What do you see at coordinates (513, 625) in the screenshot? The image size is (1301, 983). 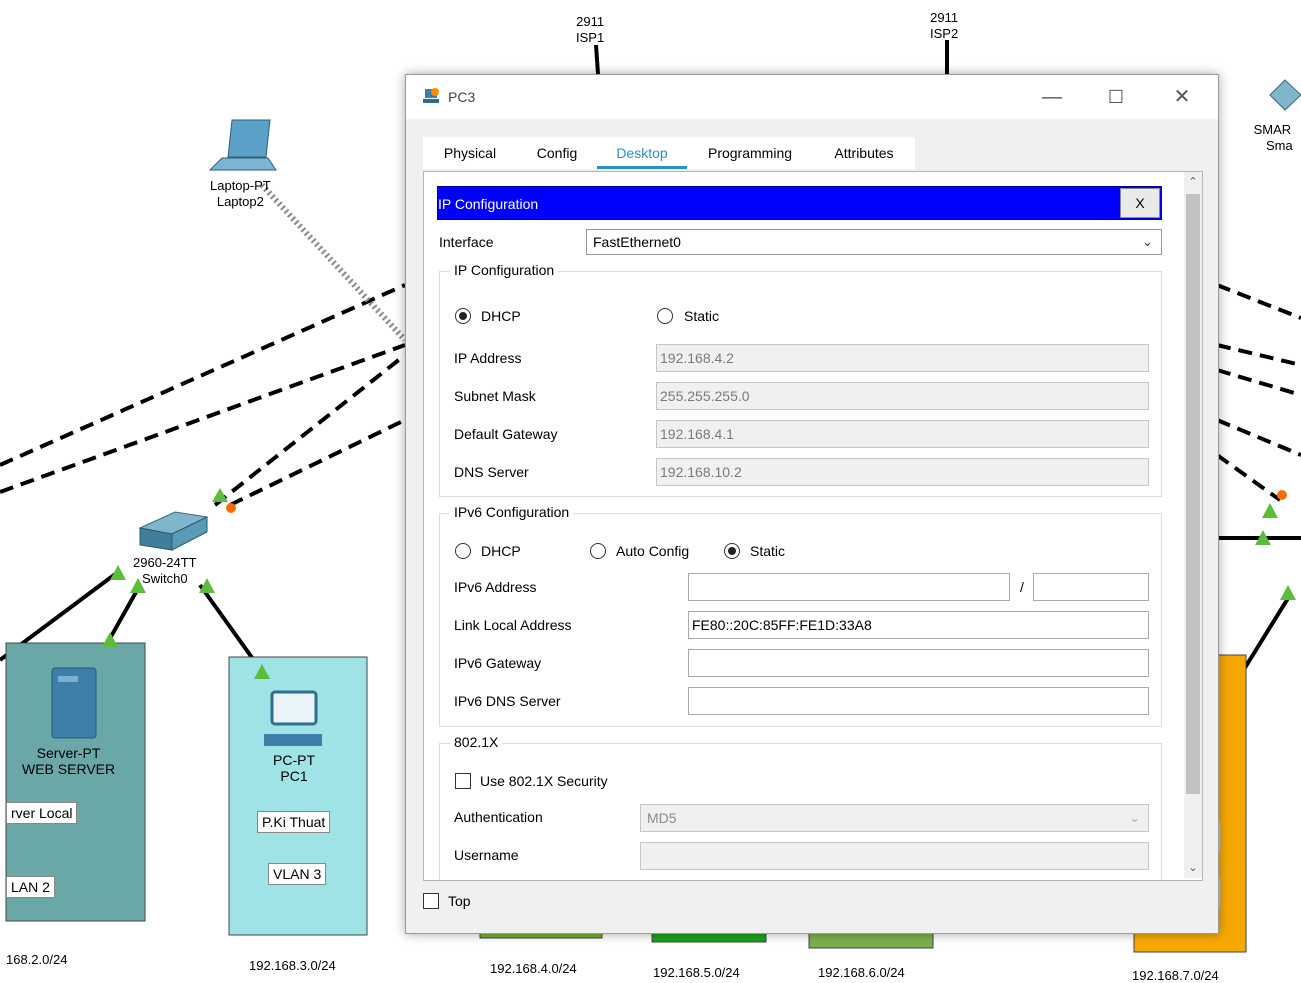 I see `link-local-address-label: Link Local Address` at bounding box center [513, 625].